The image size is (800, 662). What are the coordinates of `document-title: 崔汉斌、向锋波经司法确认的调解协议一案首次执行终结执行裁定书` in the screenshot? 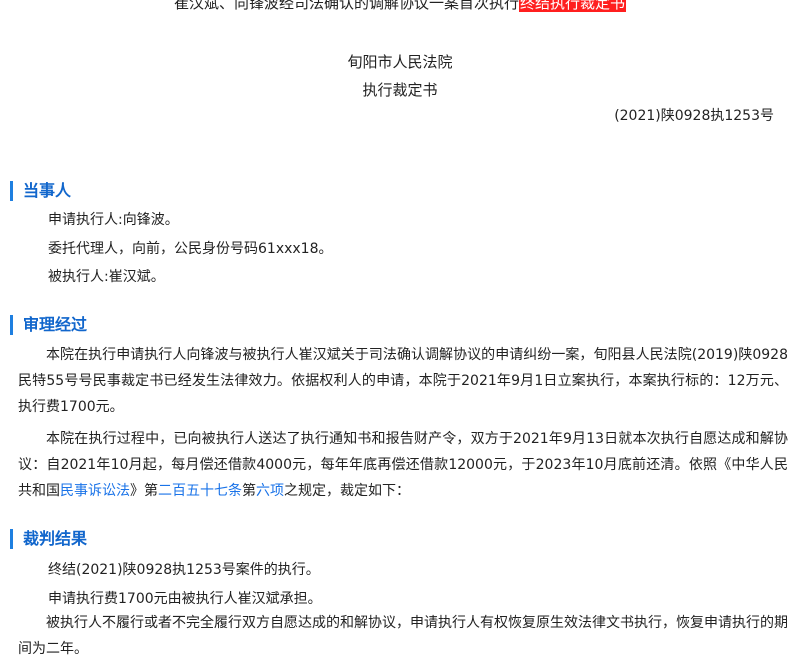 It's located at (400, 7).